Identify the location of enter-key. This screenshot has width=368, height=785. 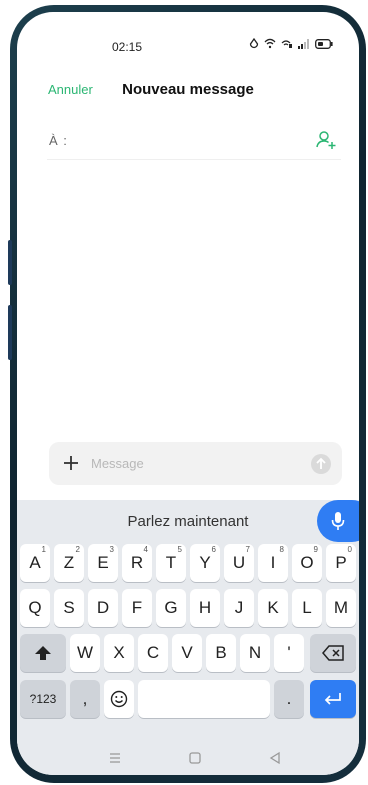
(333, 699).